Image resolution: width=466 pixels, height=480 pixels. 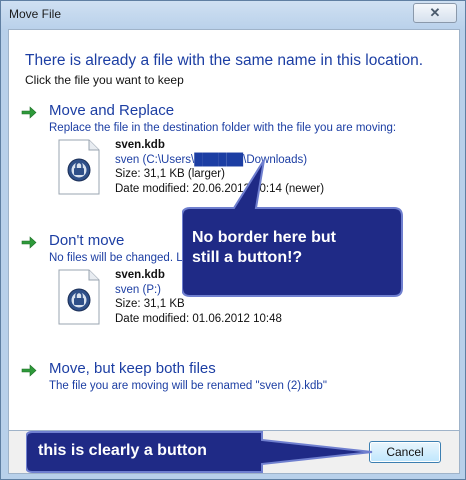 I want to click on option-title: Don't move, so click(x=87, y=240).